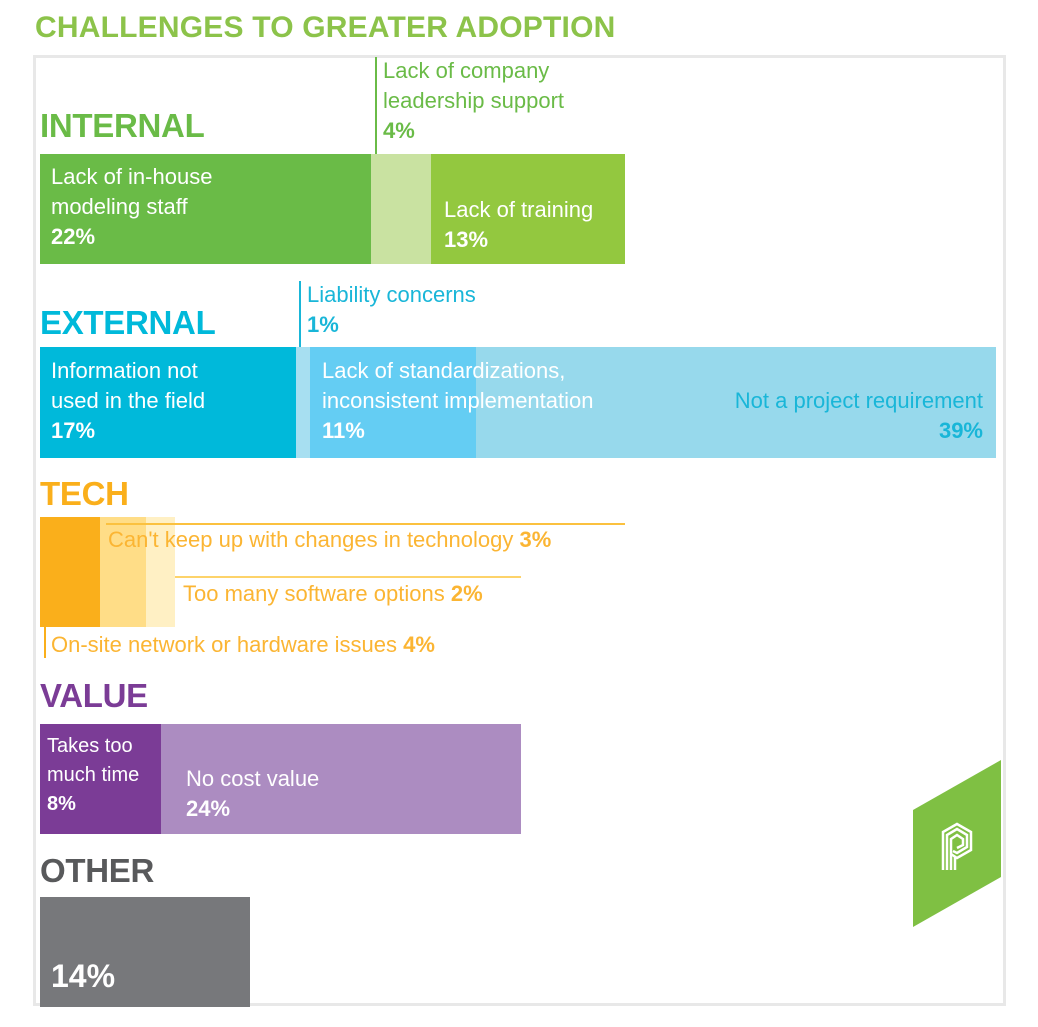 This screenshot has width=1038, height=1027. I want to click on segment-percent: 11%, so click(343, 430).